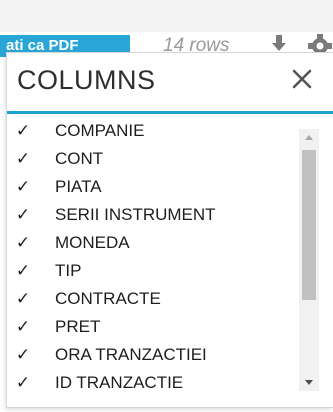 The width and height of the screenshot is (333, 412). I want to click on popup-header: COLUMNS, so click(170, 83).